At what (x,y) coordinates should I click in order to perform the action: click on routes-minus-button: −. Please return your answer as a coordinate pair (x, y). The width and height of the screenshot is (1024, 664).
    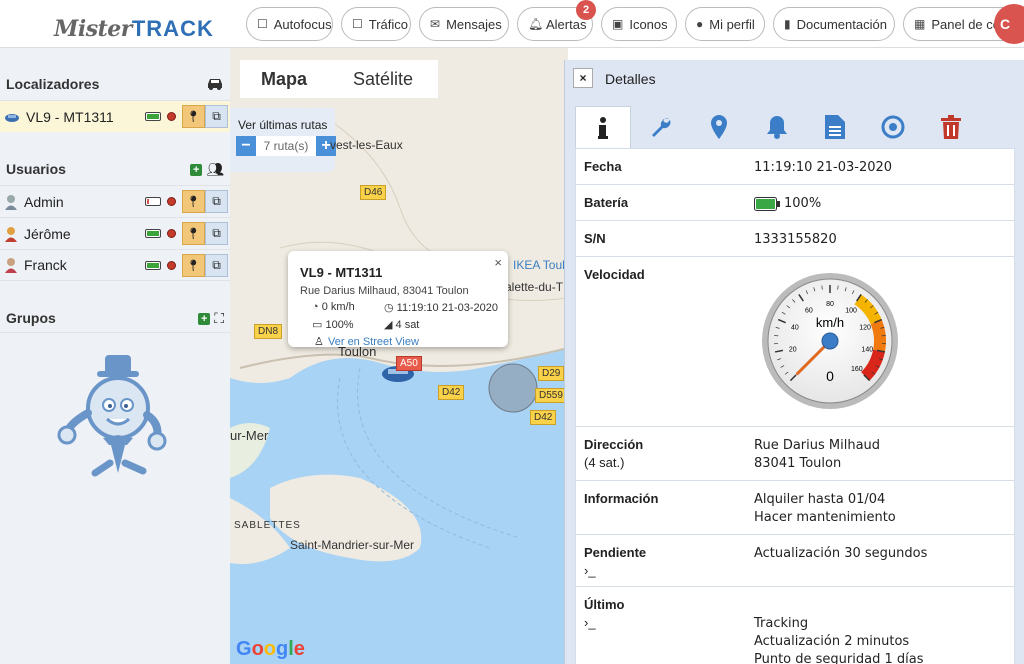
    Looking at the image, I should click on (246, 146).